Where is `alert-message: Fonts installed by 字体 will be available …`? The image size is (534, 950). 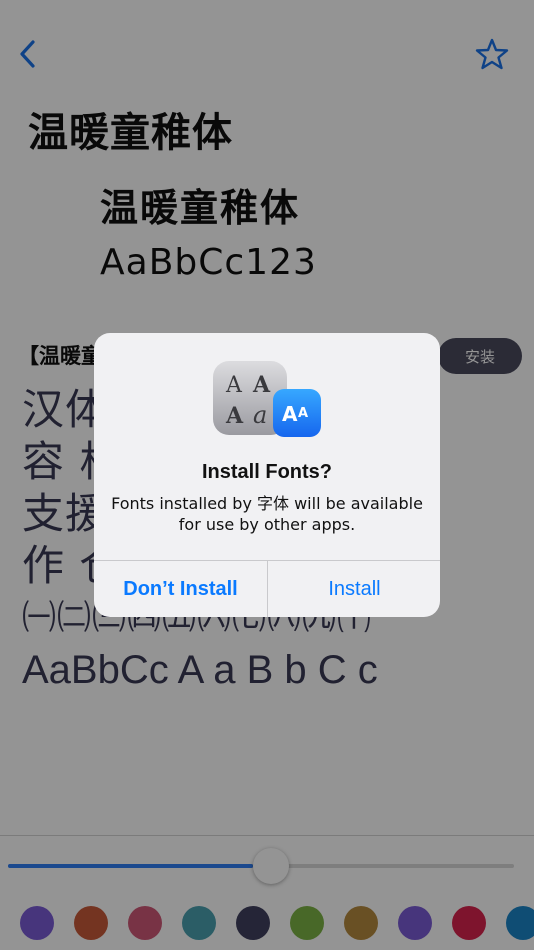 alert-message: Fonts installed by 字体 will be available … is located at coordinates (267, 514).